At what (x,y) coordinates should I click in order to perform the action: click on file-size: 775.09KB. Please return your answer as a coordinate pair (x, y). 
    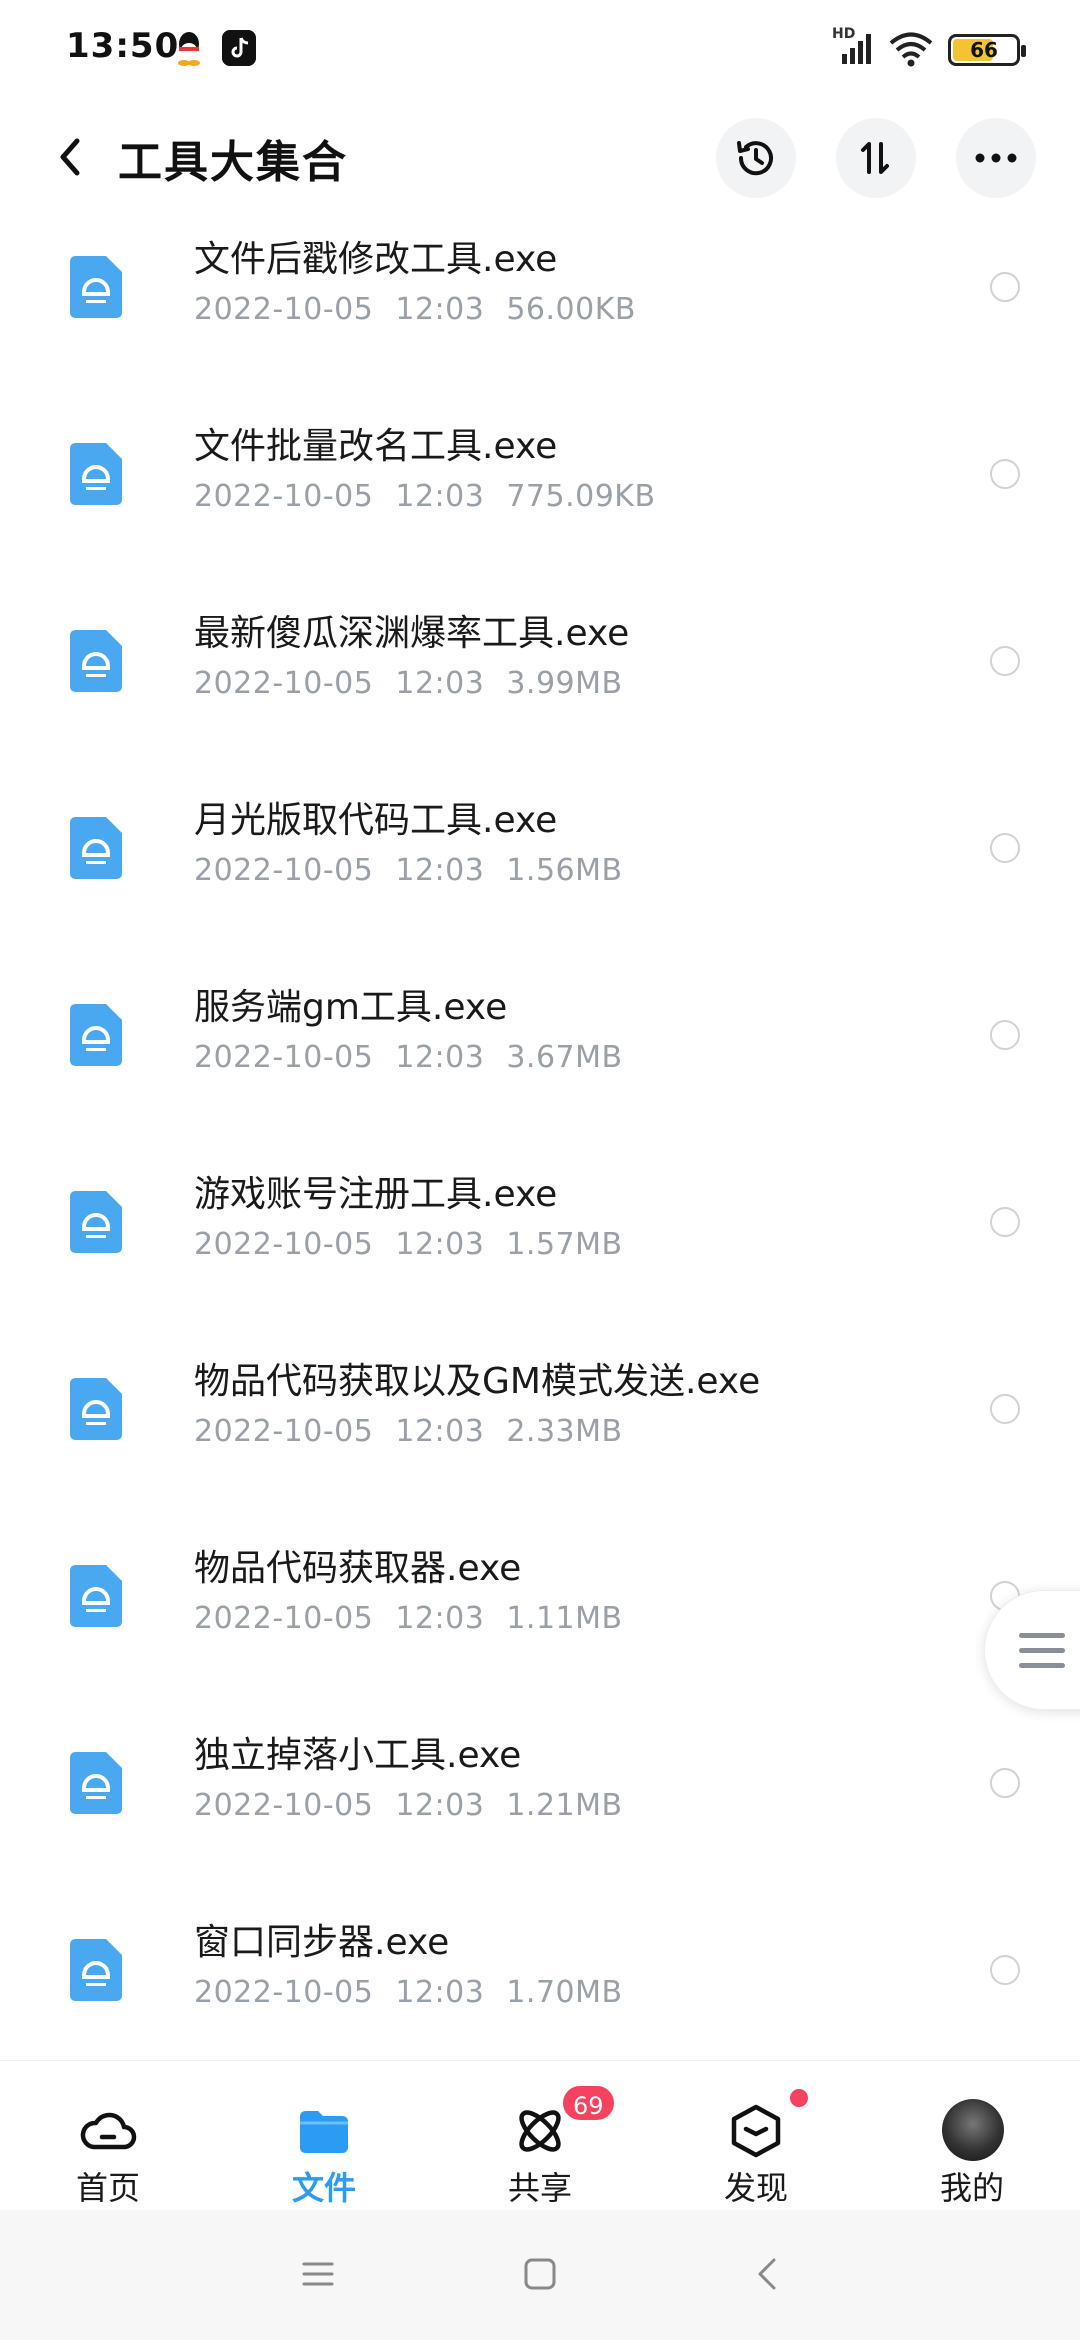
    Looking at the image, I should click on (581, 496).